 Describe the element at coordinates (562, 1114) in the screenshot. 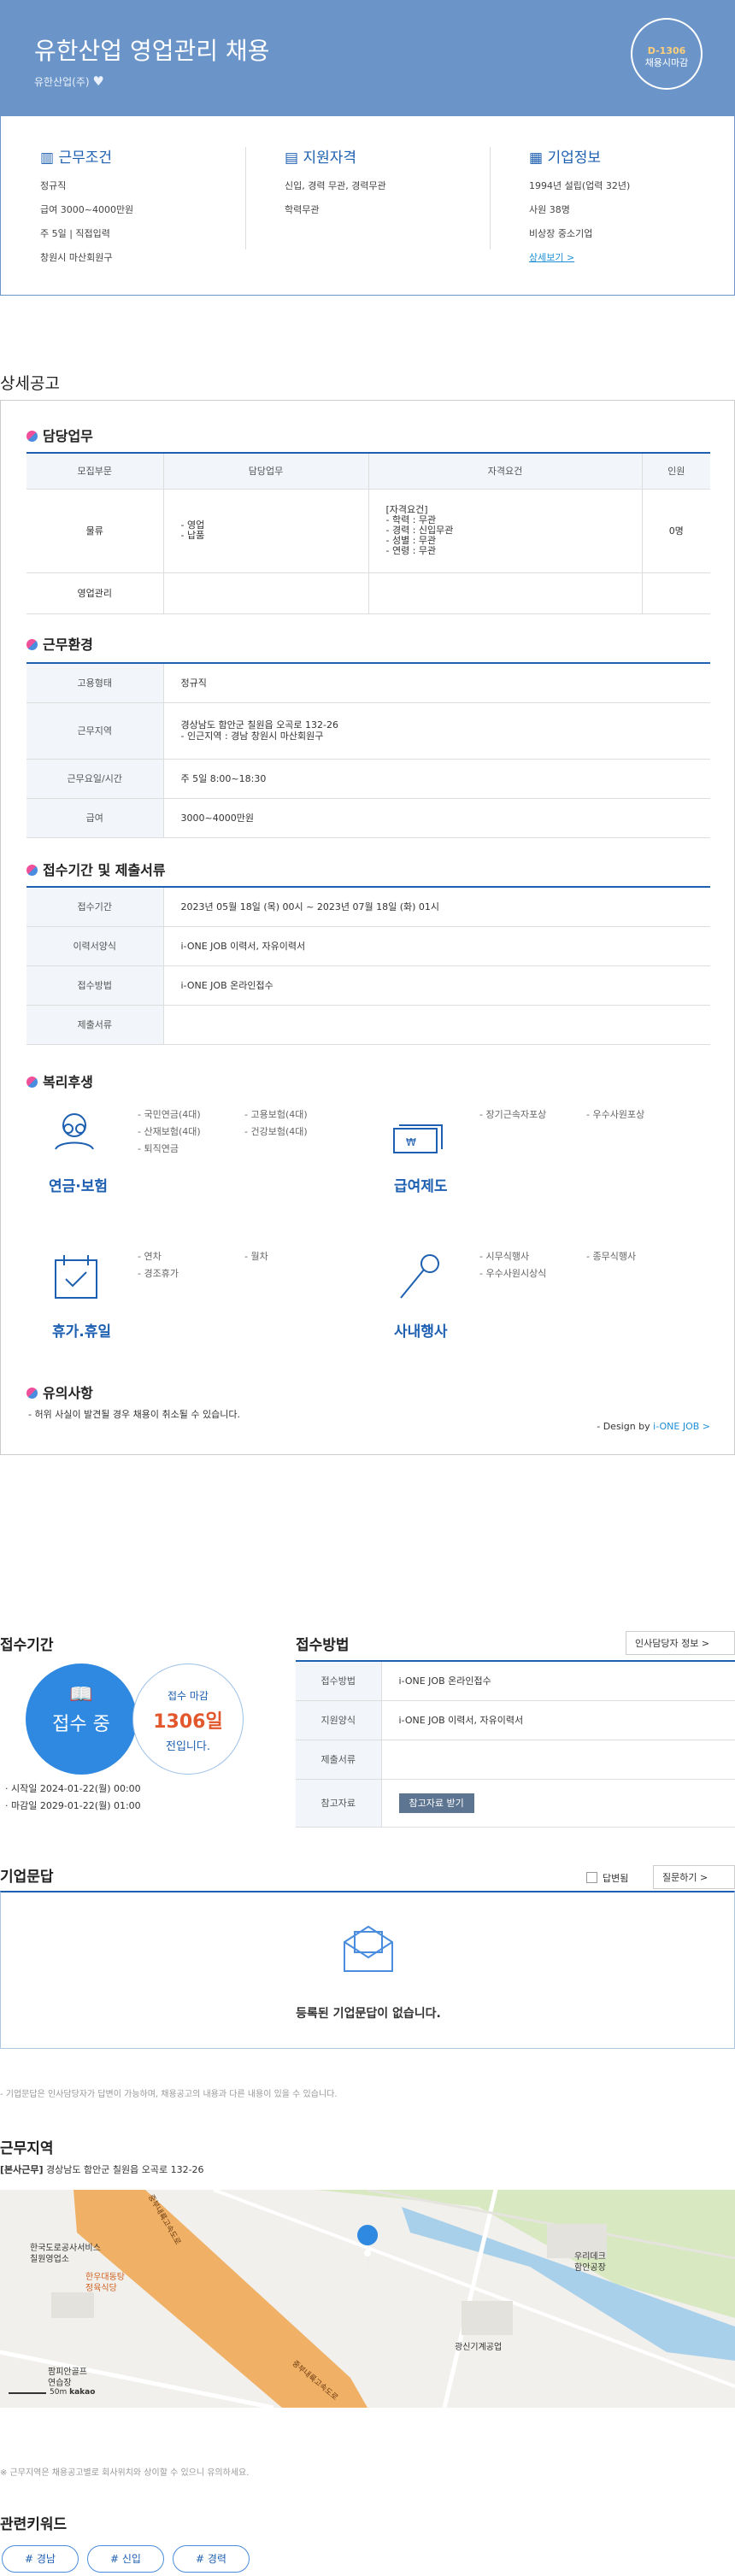

I see `welfare-list-salary: - 장기근속자포상 - 우수사원포상` at that location.